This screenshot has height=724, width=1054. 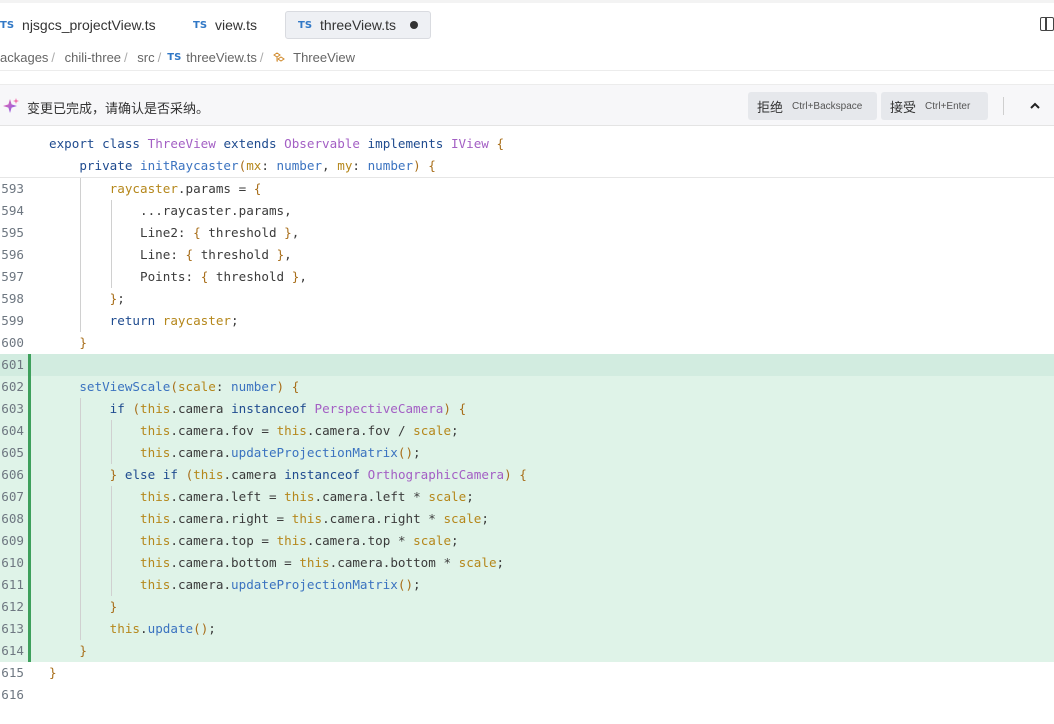 I want to click on code-text: setViewScale(scale: number) {, so click(x=189, y=386).